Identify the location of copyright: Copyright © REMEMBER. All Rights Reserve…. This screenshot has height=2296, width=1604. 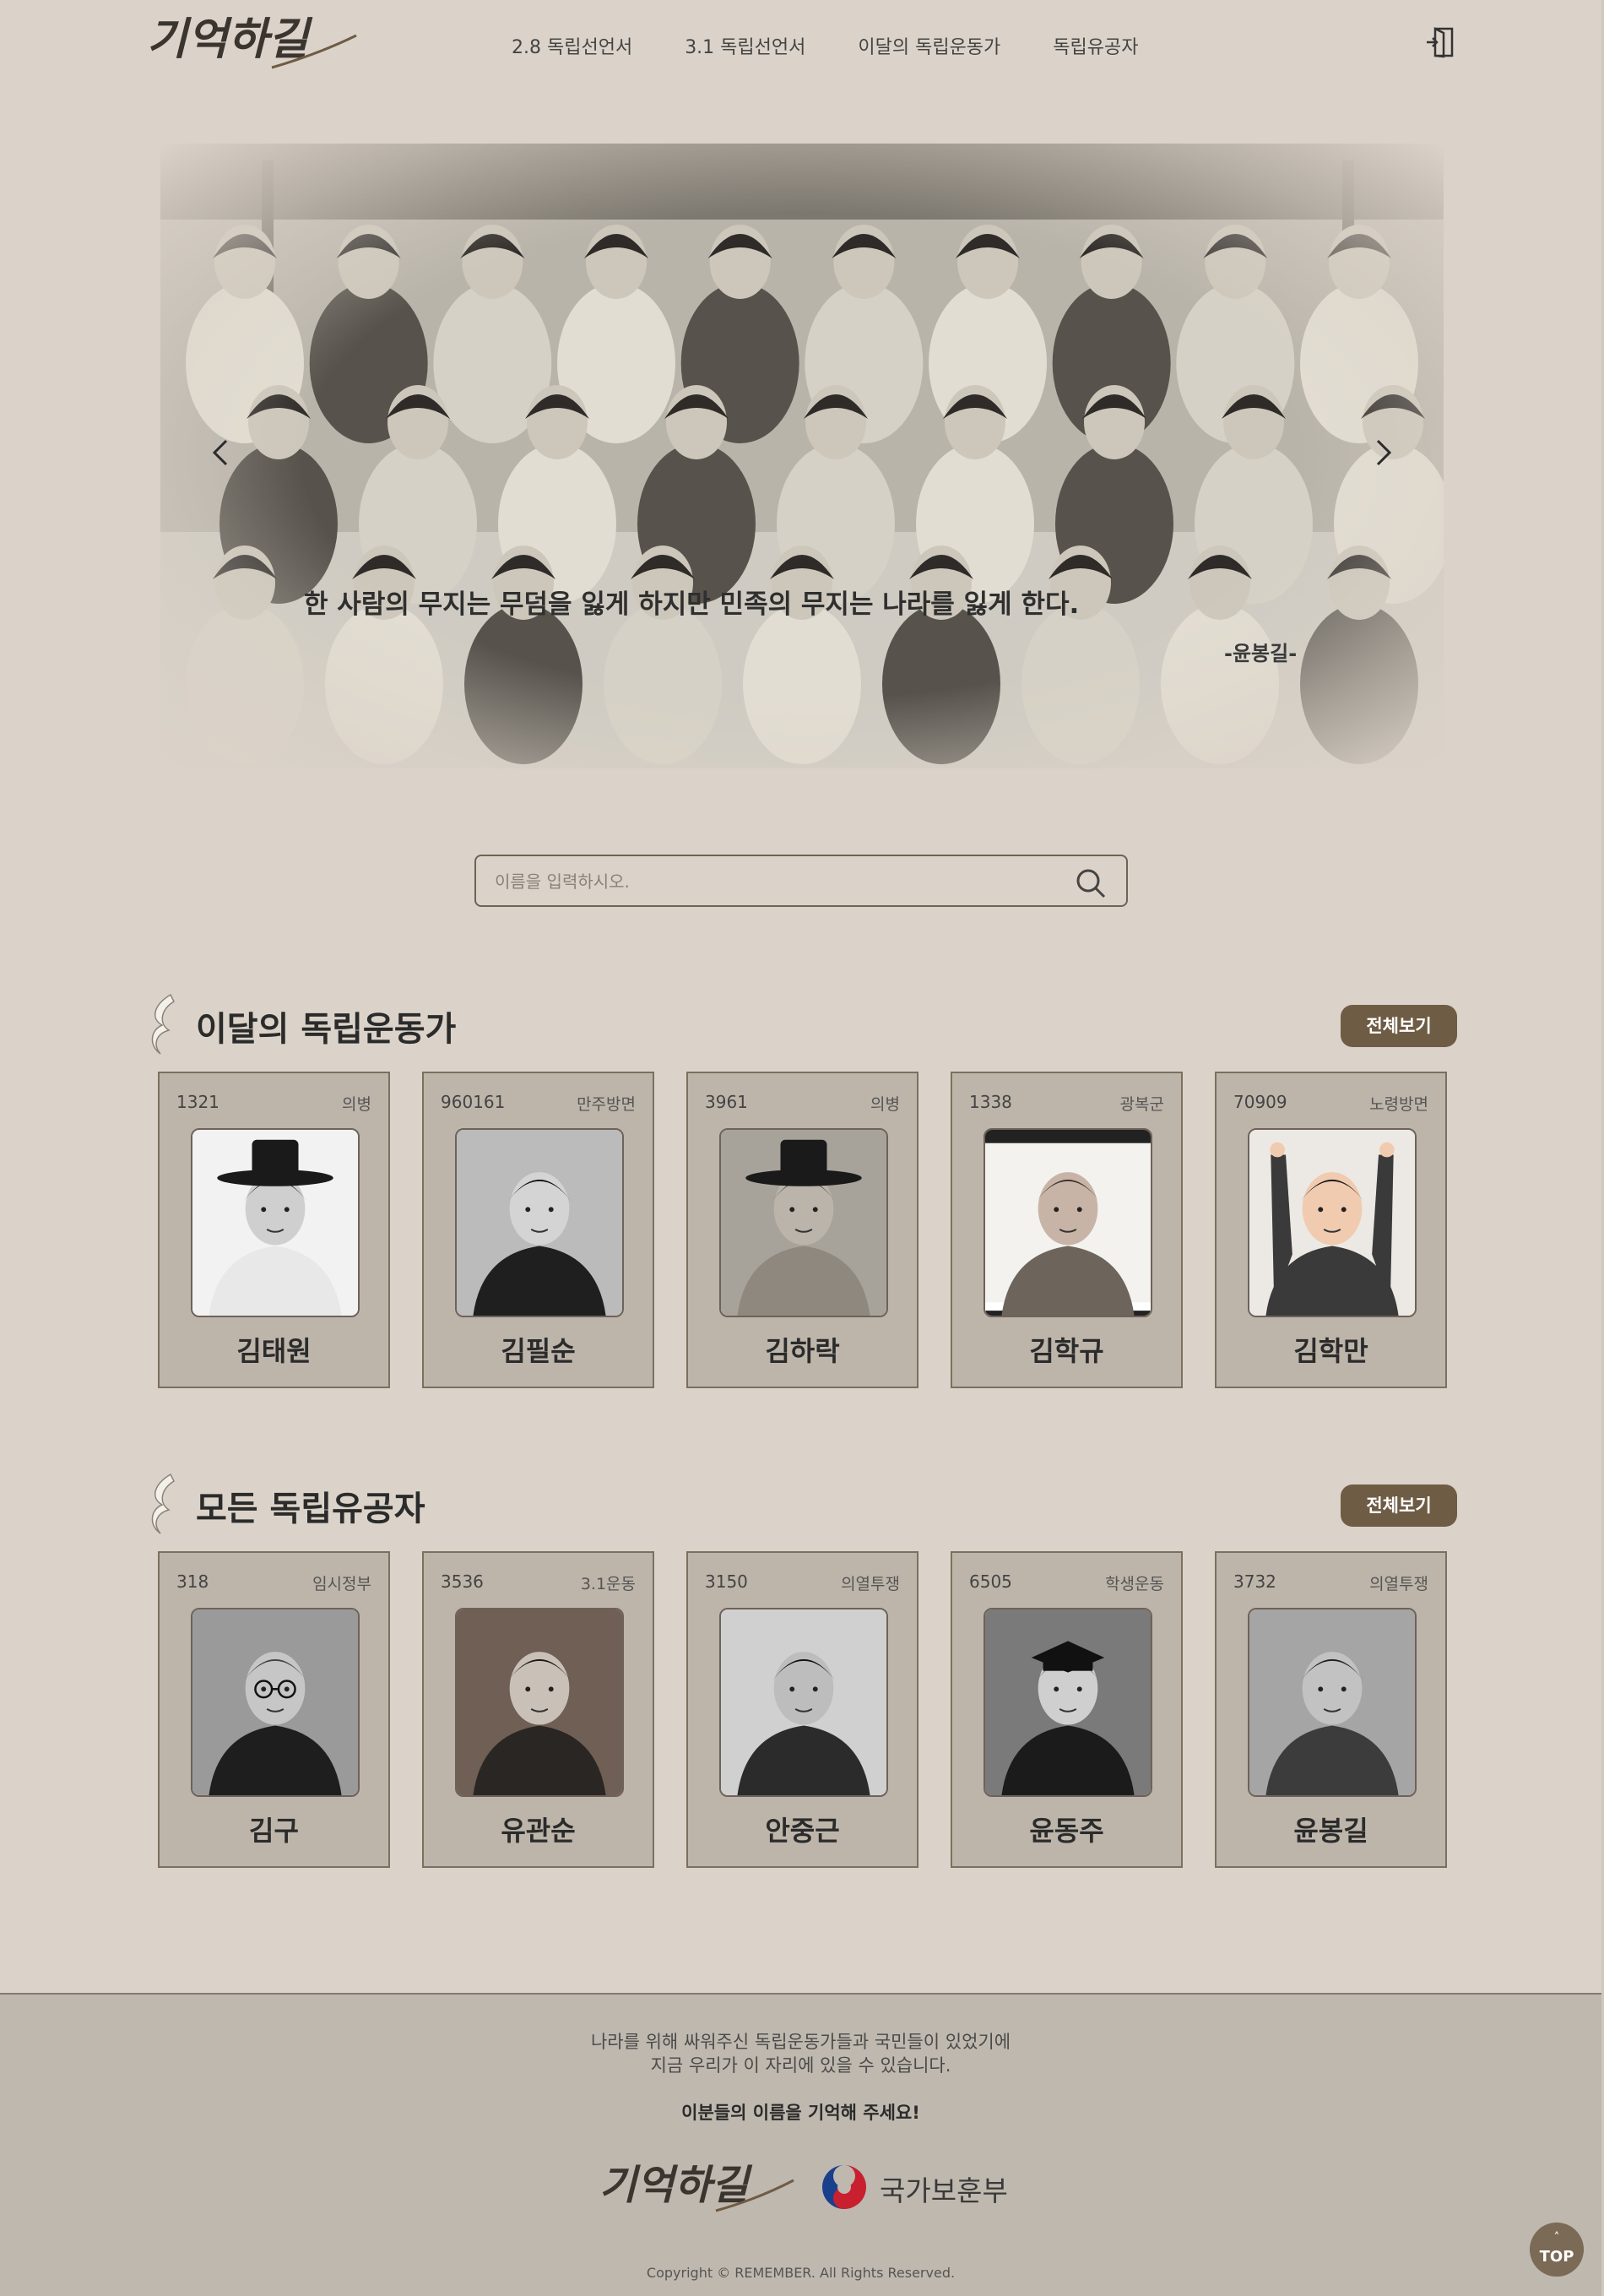
(801, 2273).